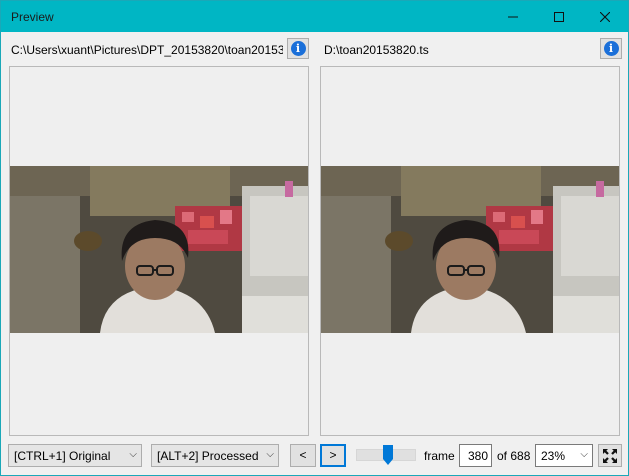 Image resolution: width=629 pixels, height=476 pixels. I want to click on right-info-button: i, so click(611, 48).